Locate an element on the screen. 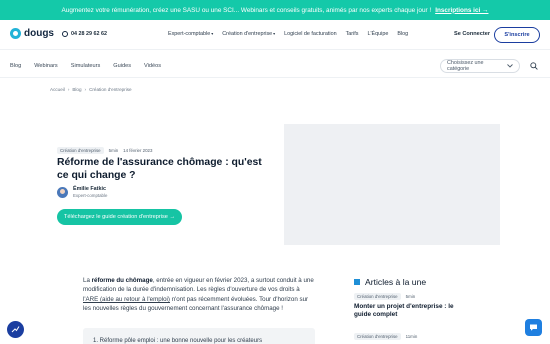 This screenshot has height=344, width=550. subnav-item-simulateurs: Simulateurs is located at coordinates (86, 66).